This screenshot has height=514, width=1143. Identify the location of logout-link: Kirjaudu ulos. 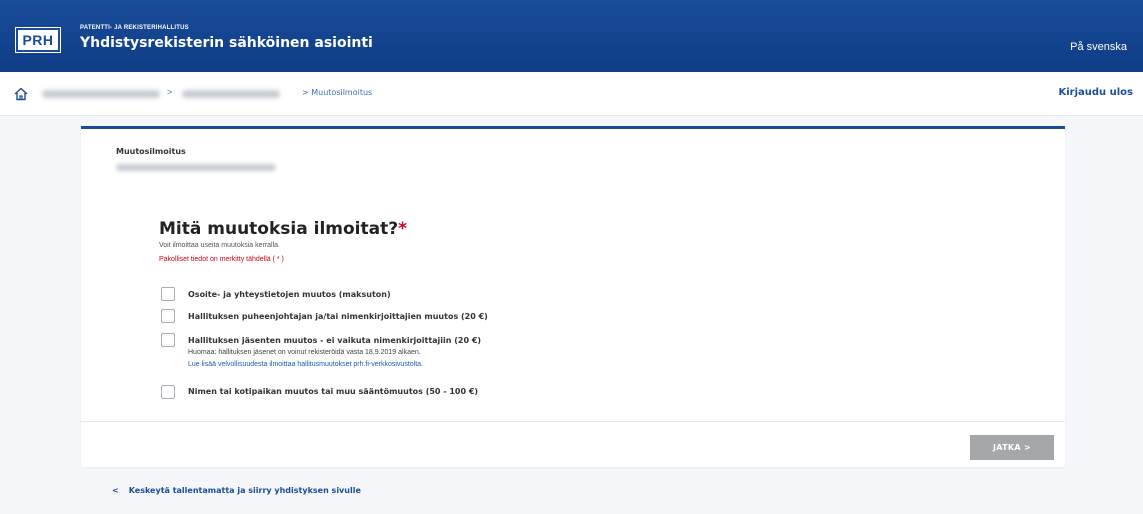
(1095, 92).